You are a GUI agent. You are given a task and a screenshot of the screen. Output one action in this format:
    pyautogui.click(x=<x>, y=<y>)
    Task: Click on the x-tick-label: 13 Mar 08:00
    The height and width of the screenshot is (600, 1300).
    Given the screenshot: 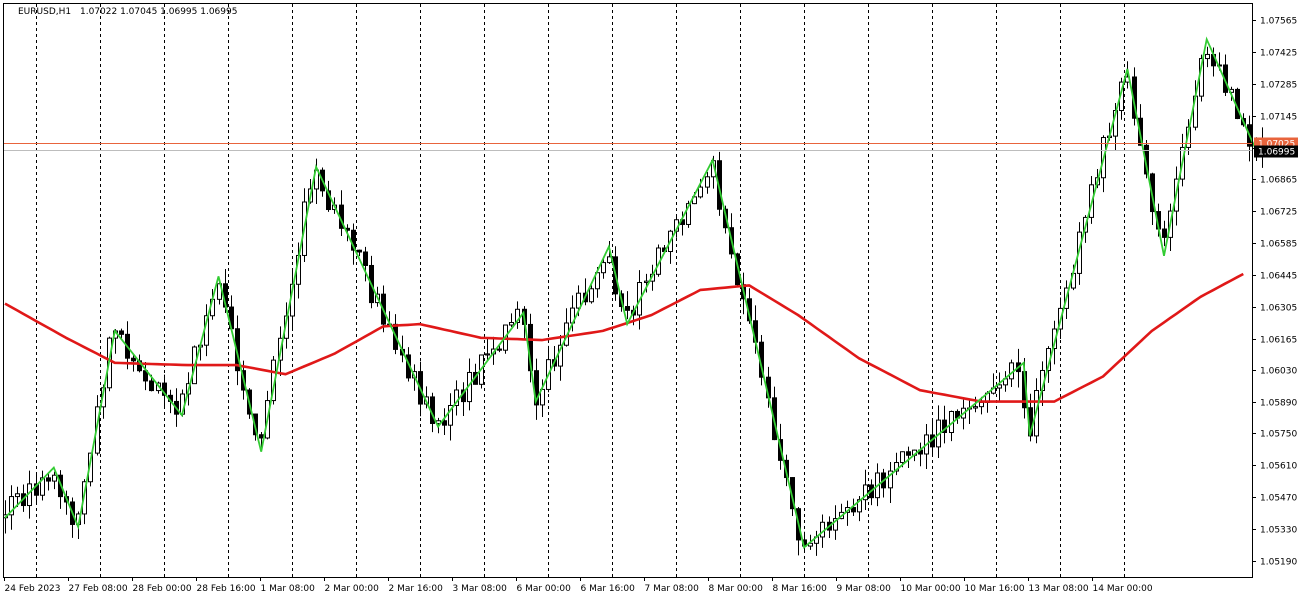 What is the action you would take?
    pyautogui.click(x=1059, y=589)
    